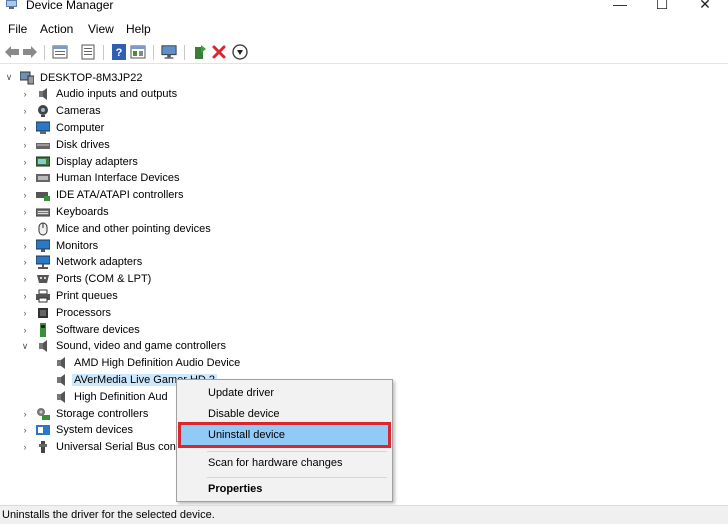 The image size is (728, 524). Describe the element at coordinates (88, 52) in the screenshot. I see `list-view-icon` at that location.